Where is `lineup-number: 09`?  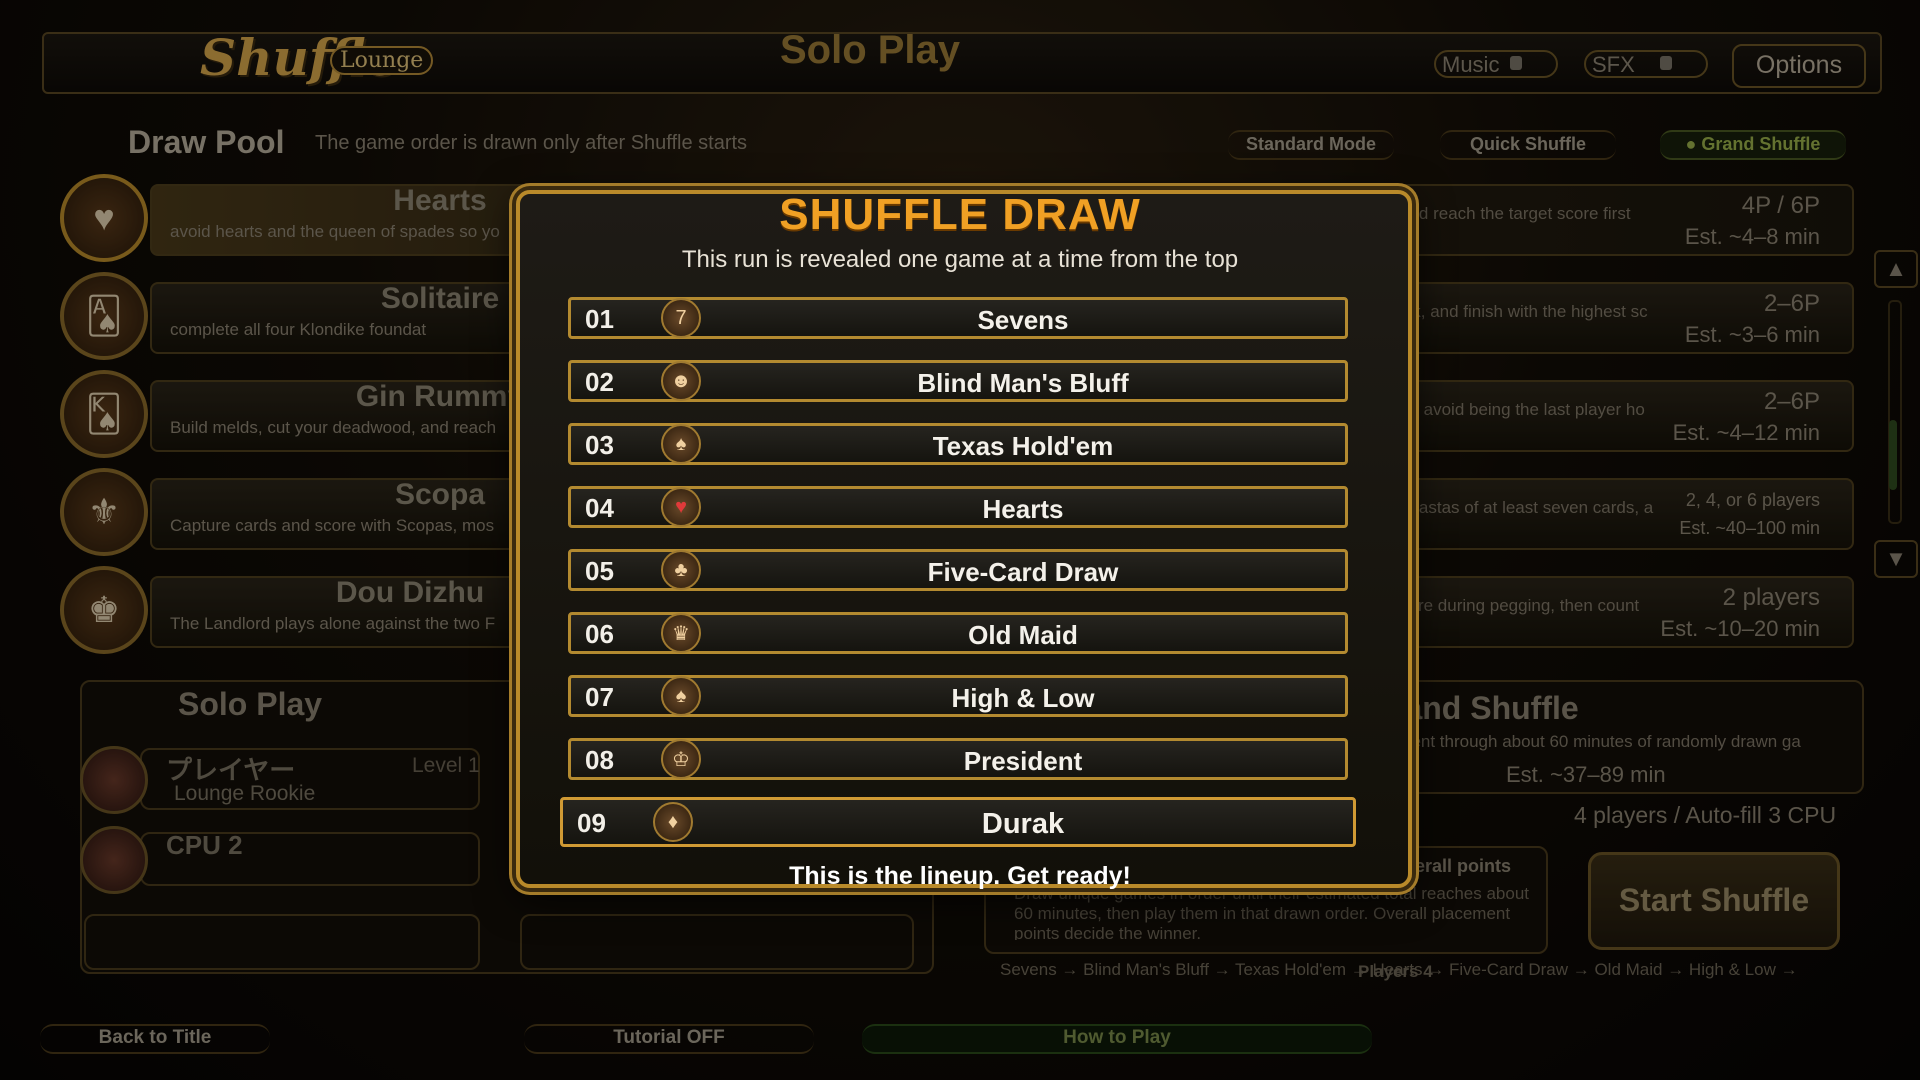 lineup-number: 09 is located at coordinates (591, 823).